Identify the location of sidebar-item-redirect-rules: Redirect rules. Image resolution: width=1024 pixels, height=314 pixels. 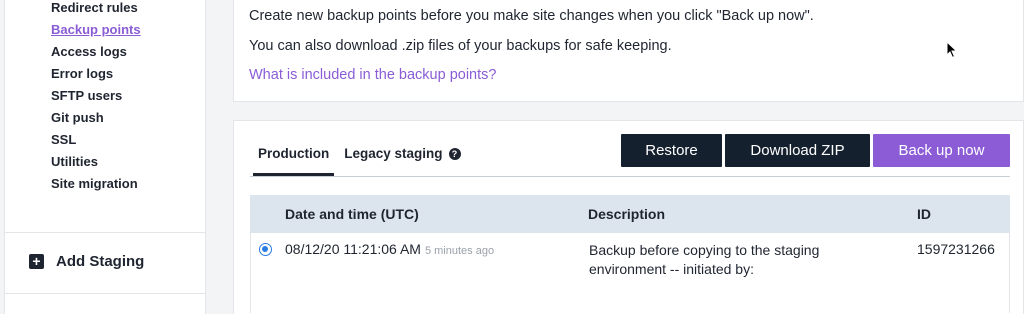
(96, 11).